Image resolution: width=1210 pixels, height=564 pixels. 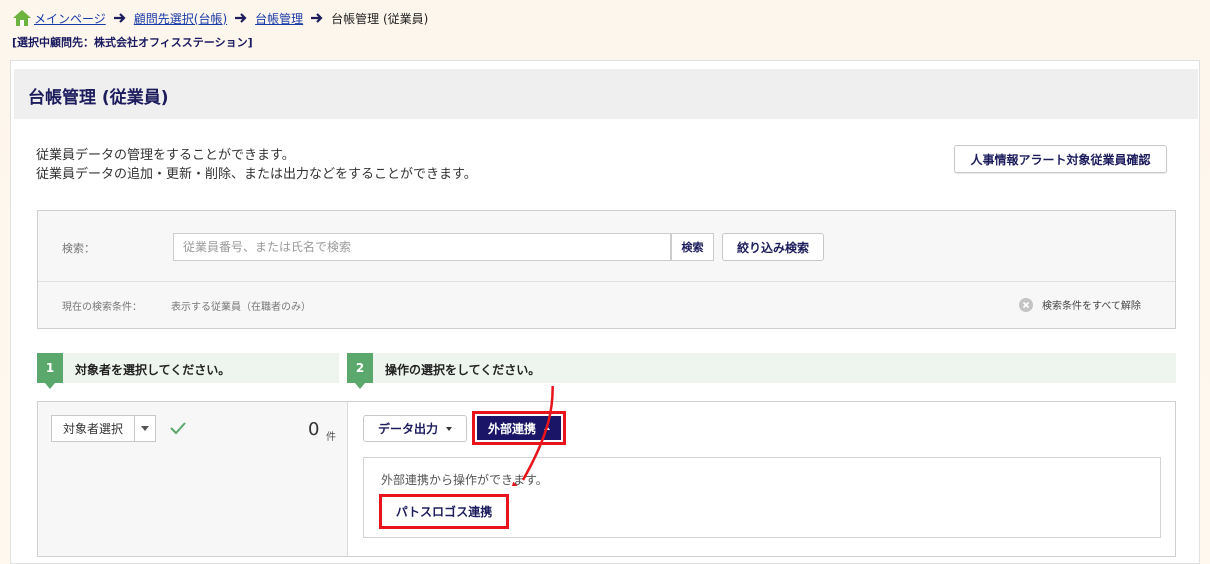 I want to click on target-select-dropdown: 対象者選択, so click(x=103, y=428).